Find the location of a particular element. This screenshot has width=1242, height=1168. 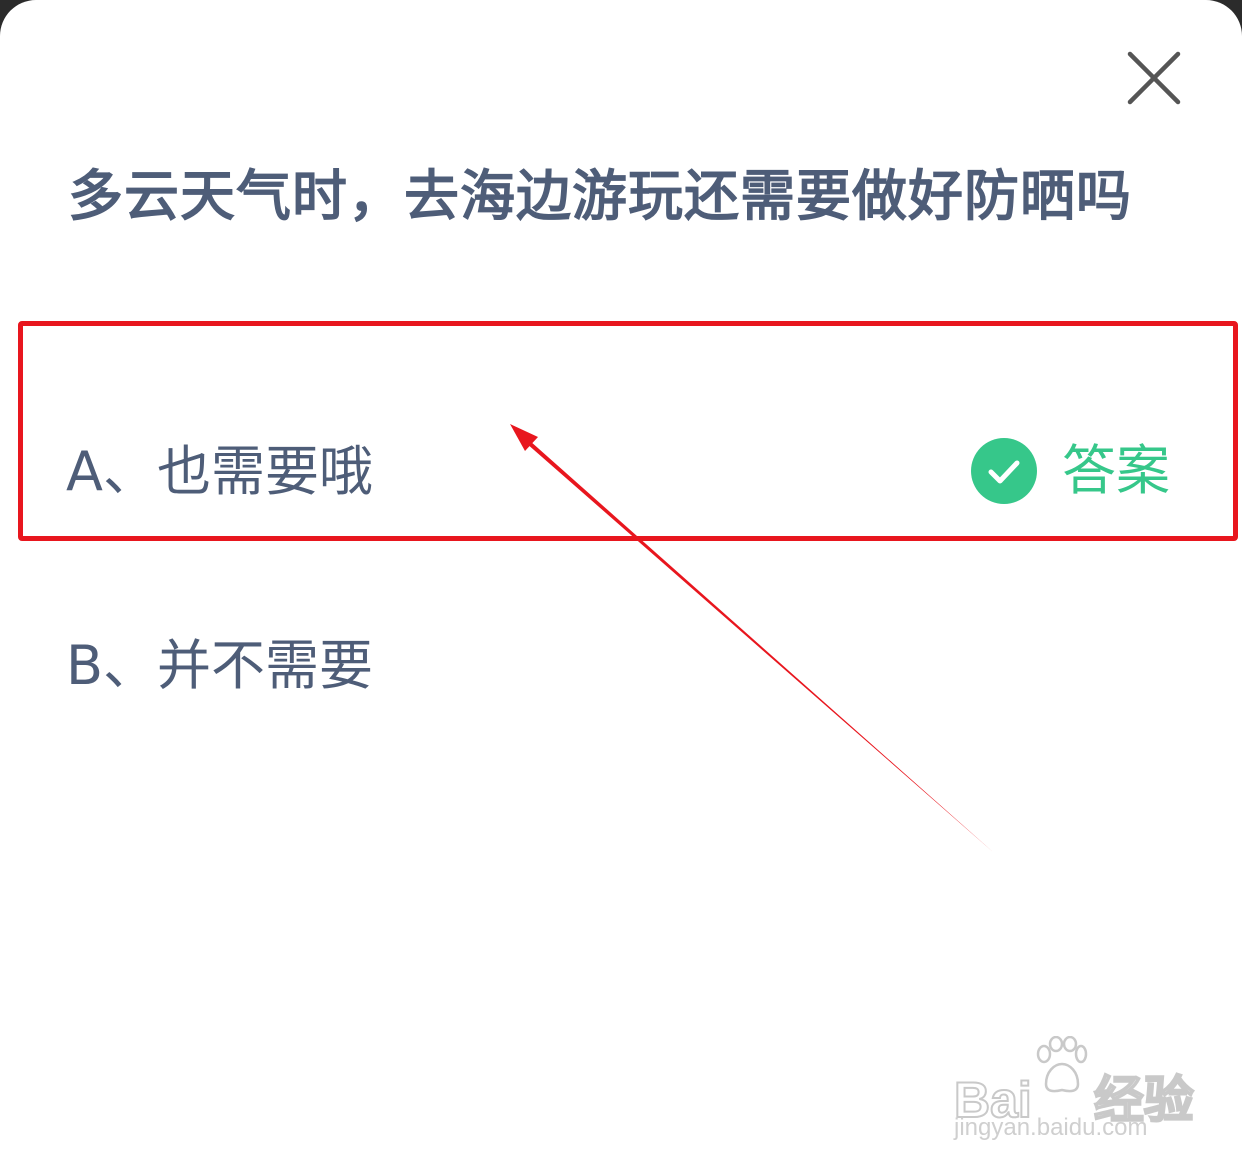

baidu-jingyan-watermark: Bai 经验 jingyan.baidu.com is located at coordinates (1071, 1091).